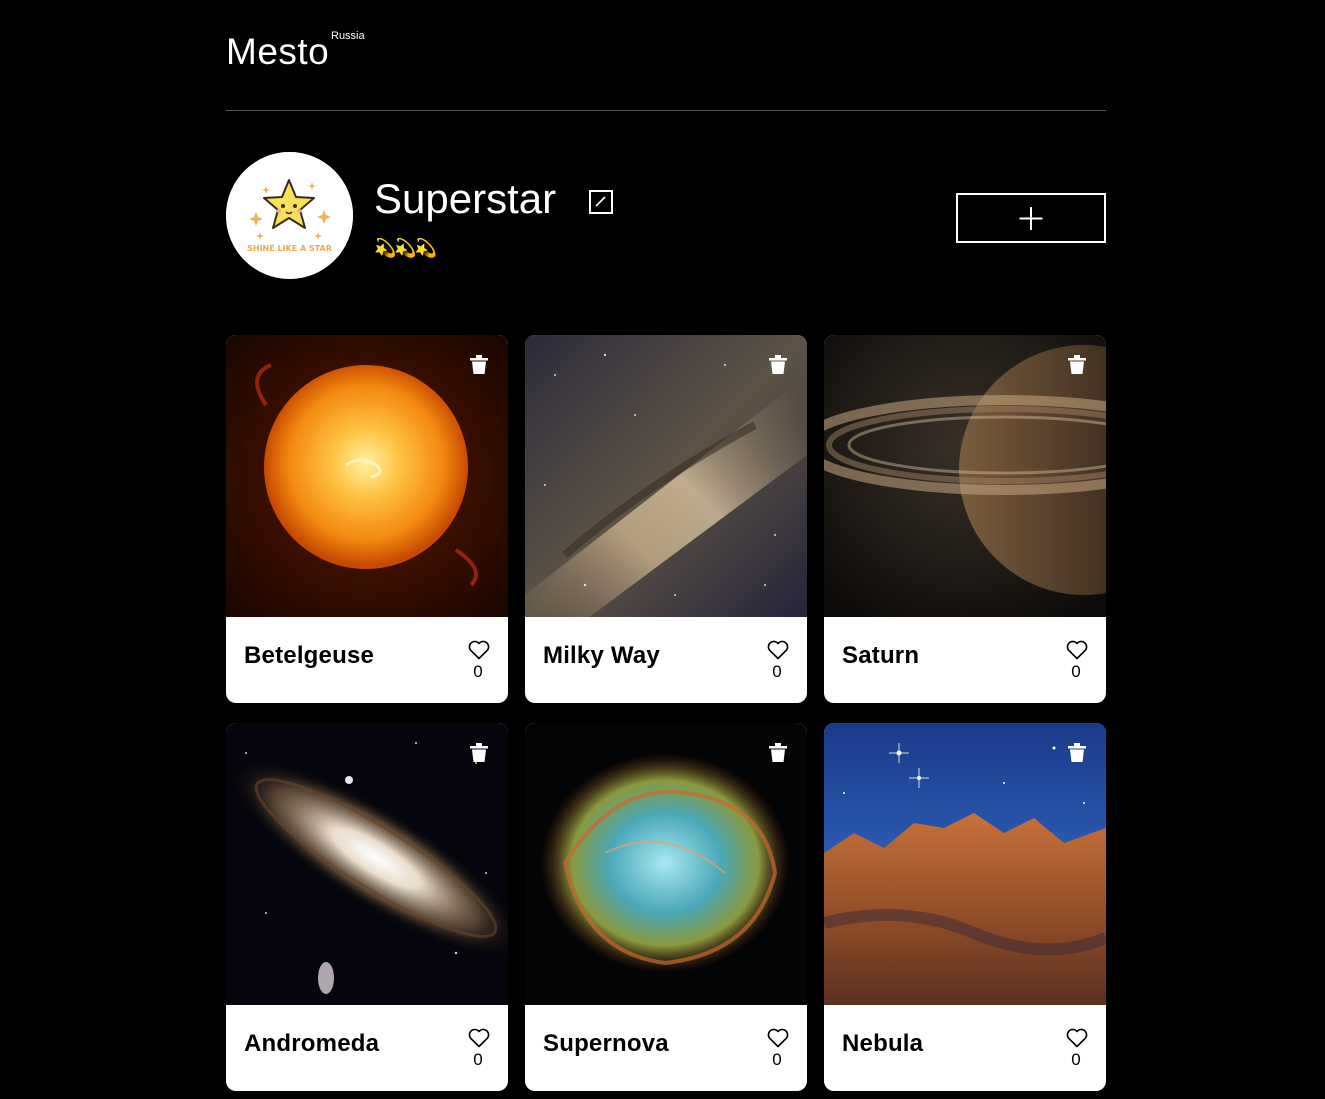 The width and height of the screenshot is (1325, 1099). I want to click on edit-profile-button, so click(601, 202).